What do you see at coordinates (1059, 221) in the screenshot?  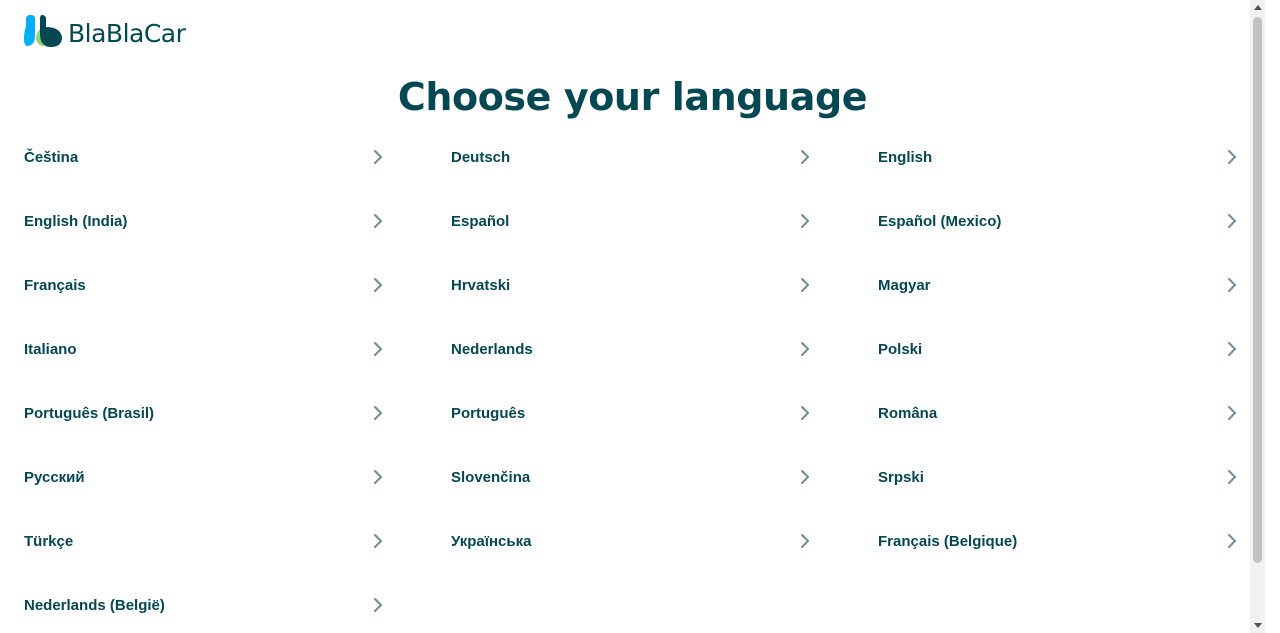 I see `language-option: Español (Mexico)` at bounding box center [1059, 221].